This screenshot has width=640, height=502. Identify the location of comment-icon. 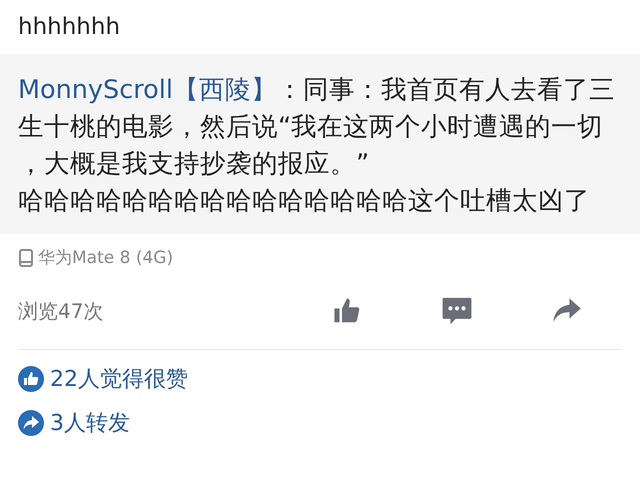
(457, 311).